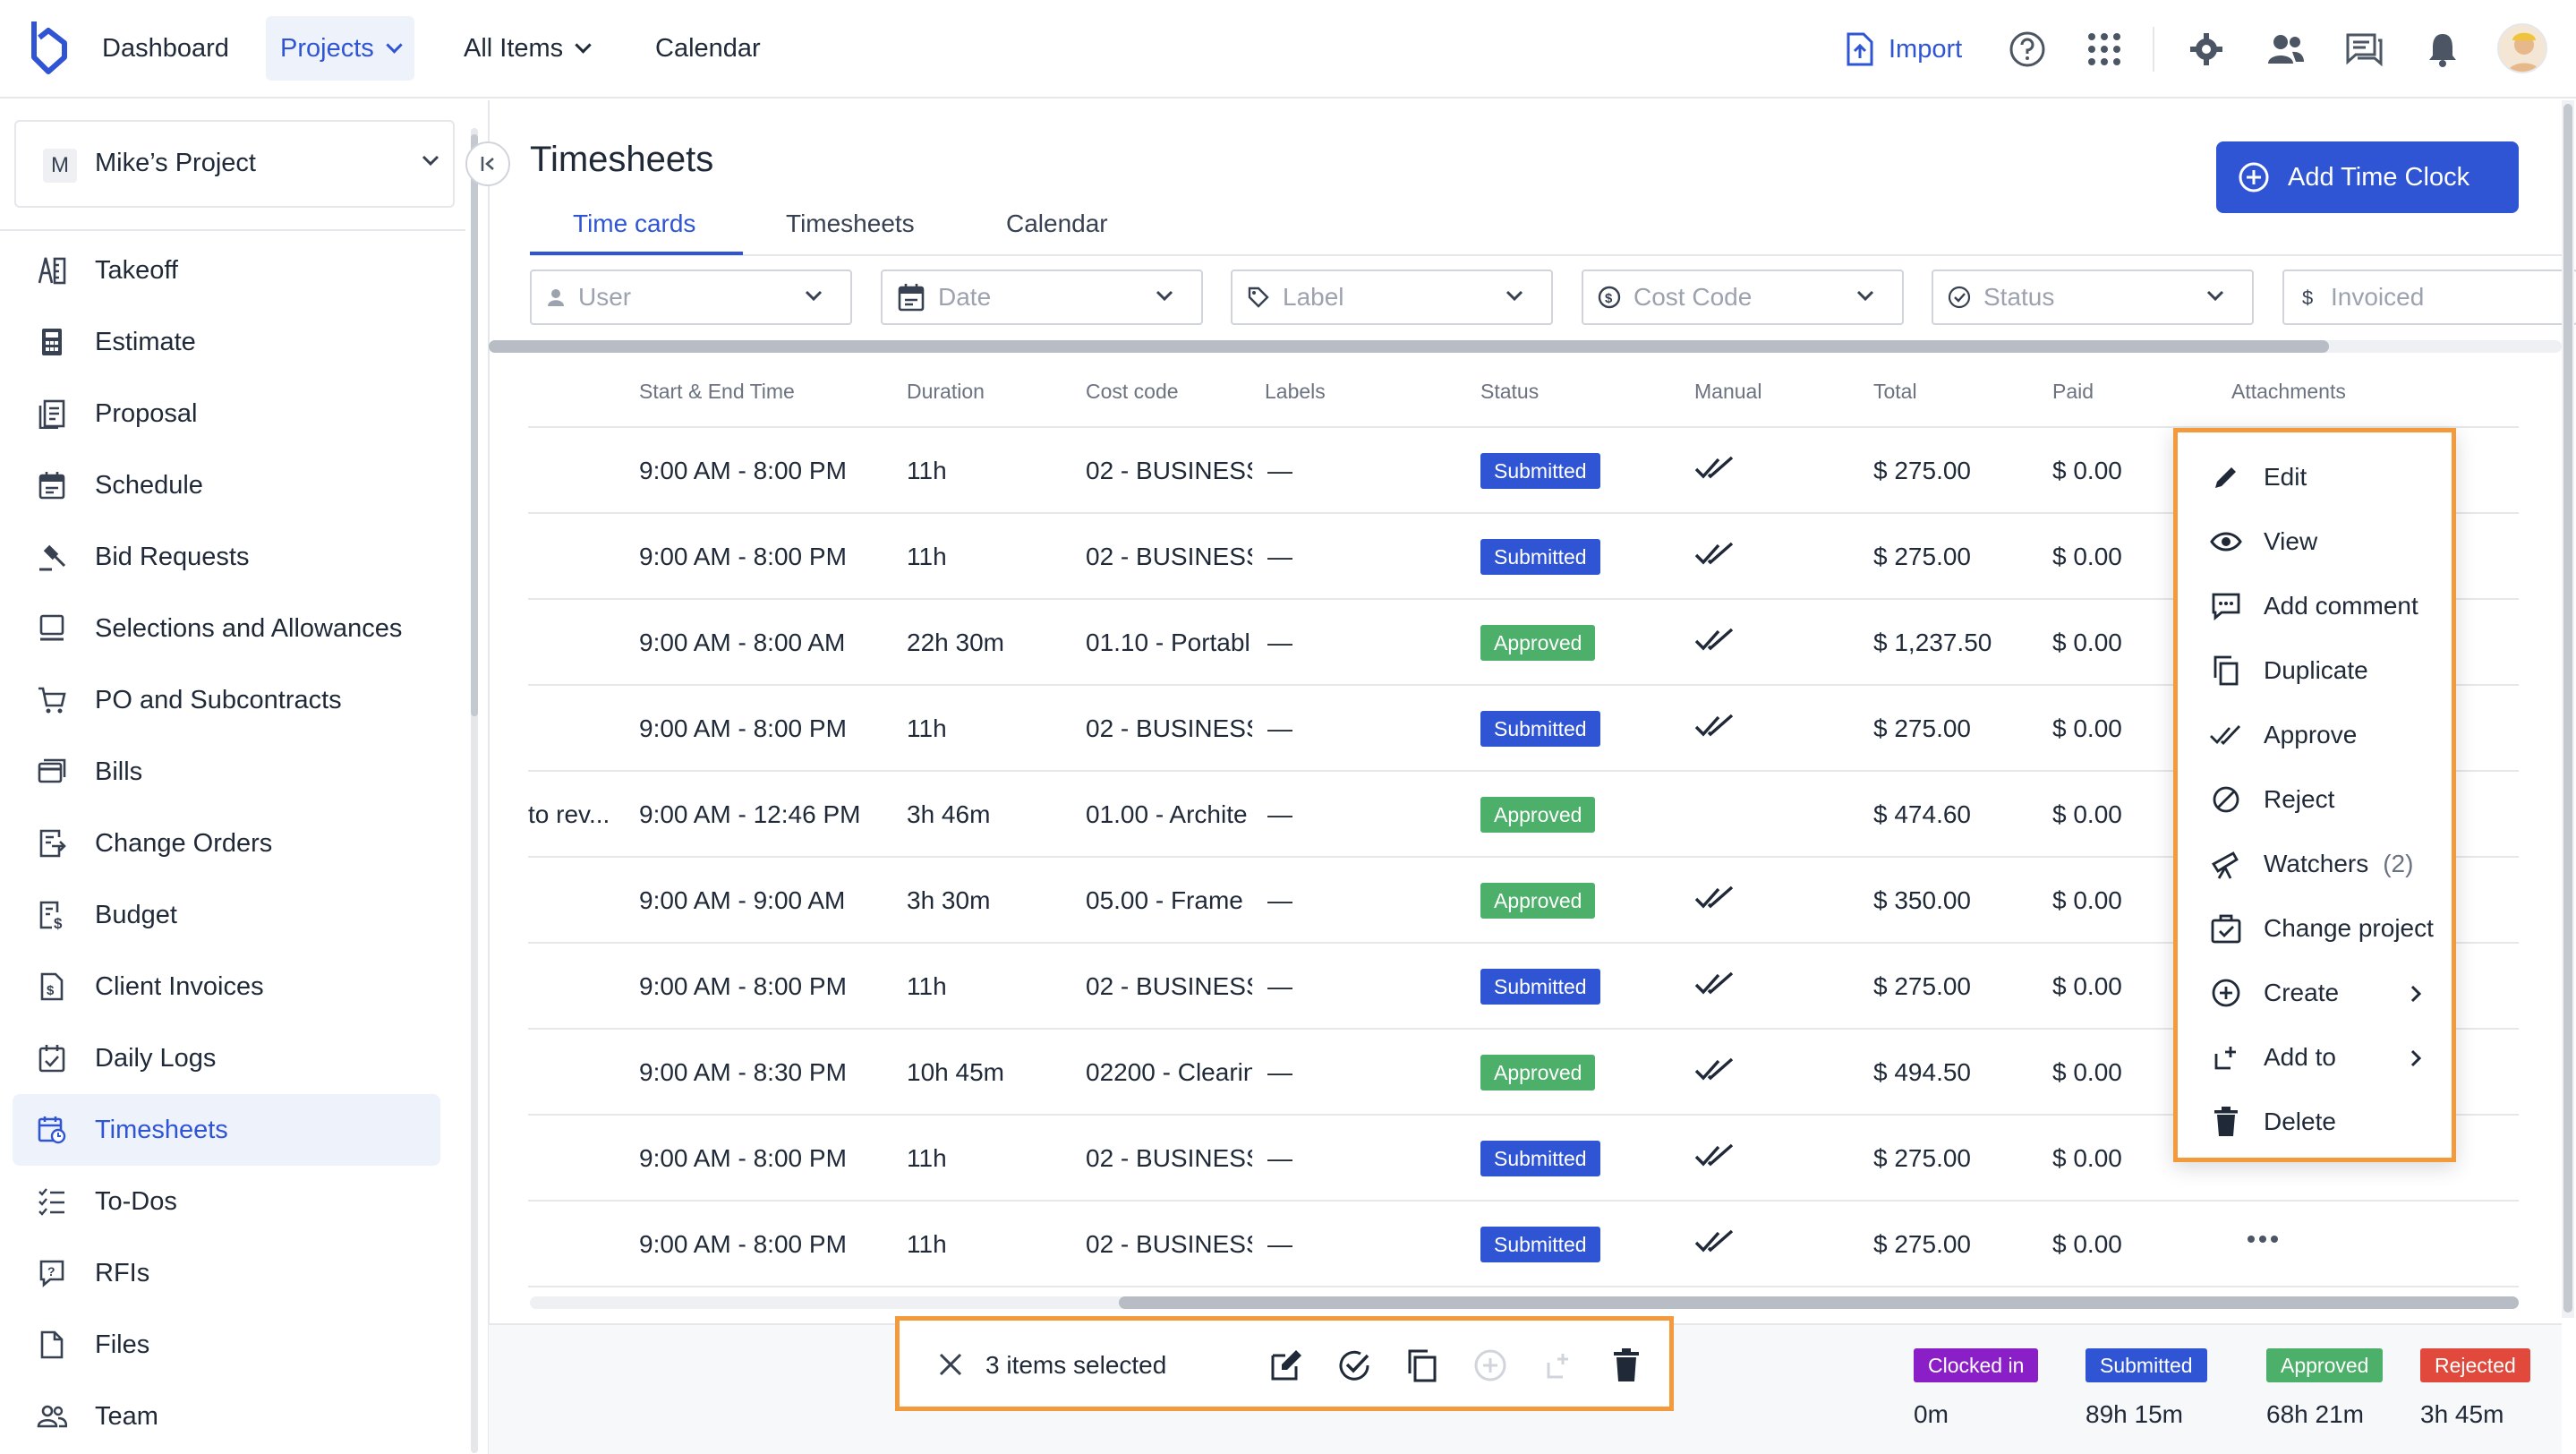 Image resolution: width=2576 pixels, height=1454 pixels. I want to click on filter-user: User, so click(691, 297).